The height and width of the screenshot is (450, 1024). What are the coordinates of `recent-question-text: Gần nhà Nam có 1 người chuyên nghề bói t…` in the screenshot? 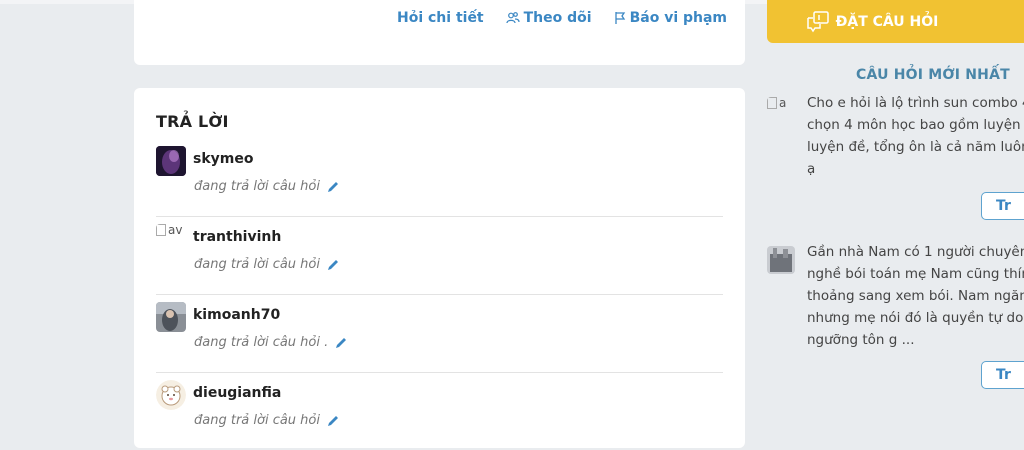 It's located at (915, 296).